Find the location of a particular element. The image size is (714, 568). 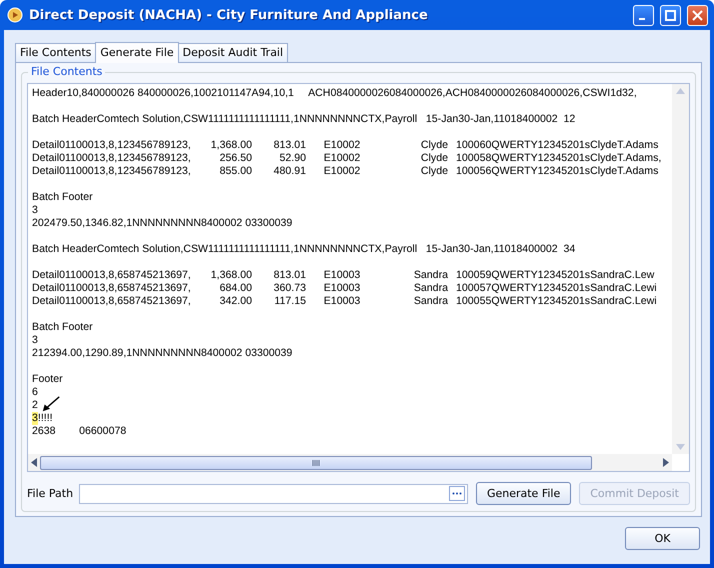

file-field: 360.73 is located at coordinates (279, 288).